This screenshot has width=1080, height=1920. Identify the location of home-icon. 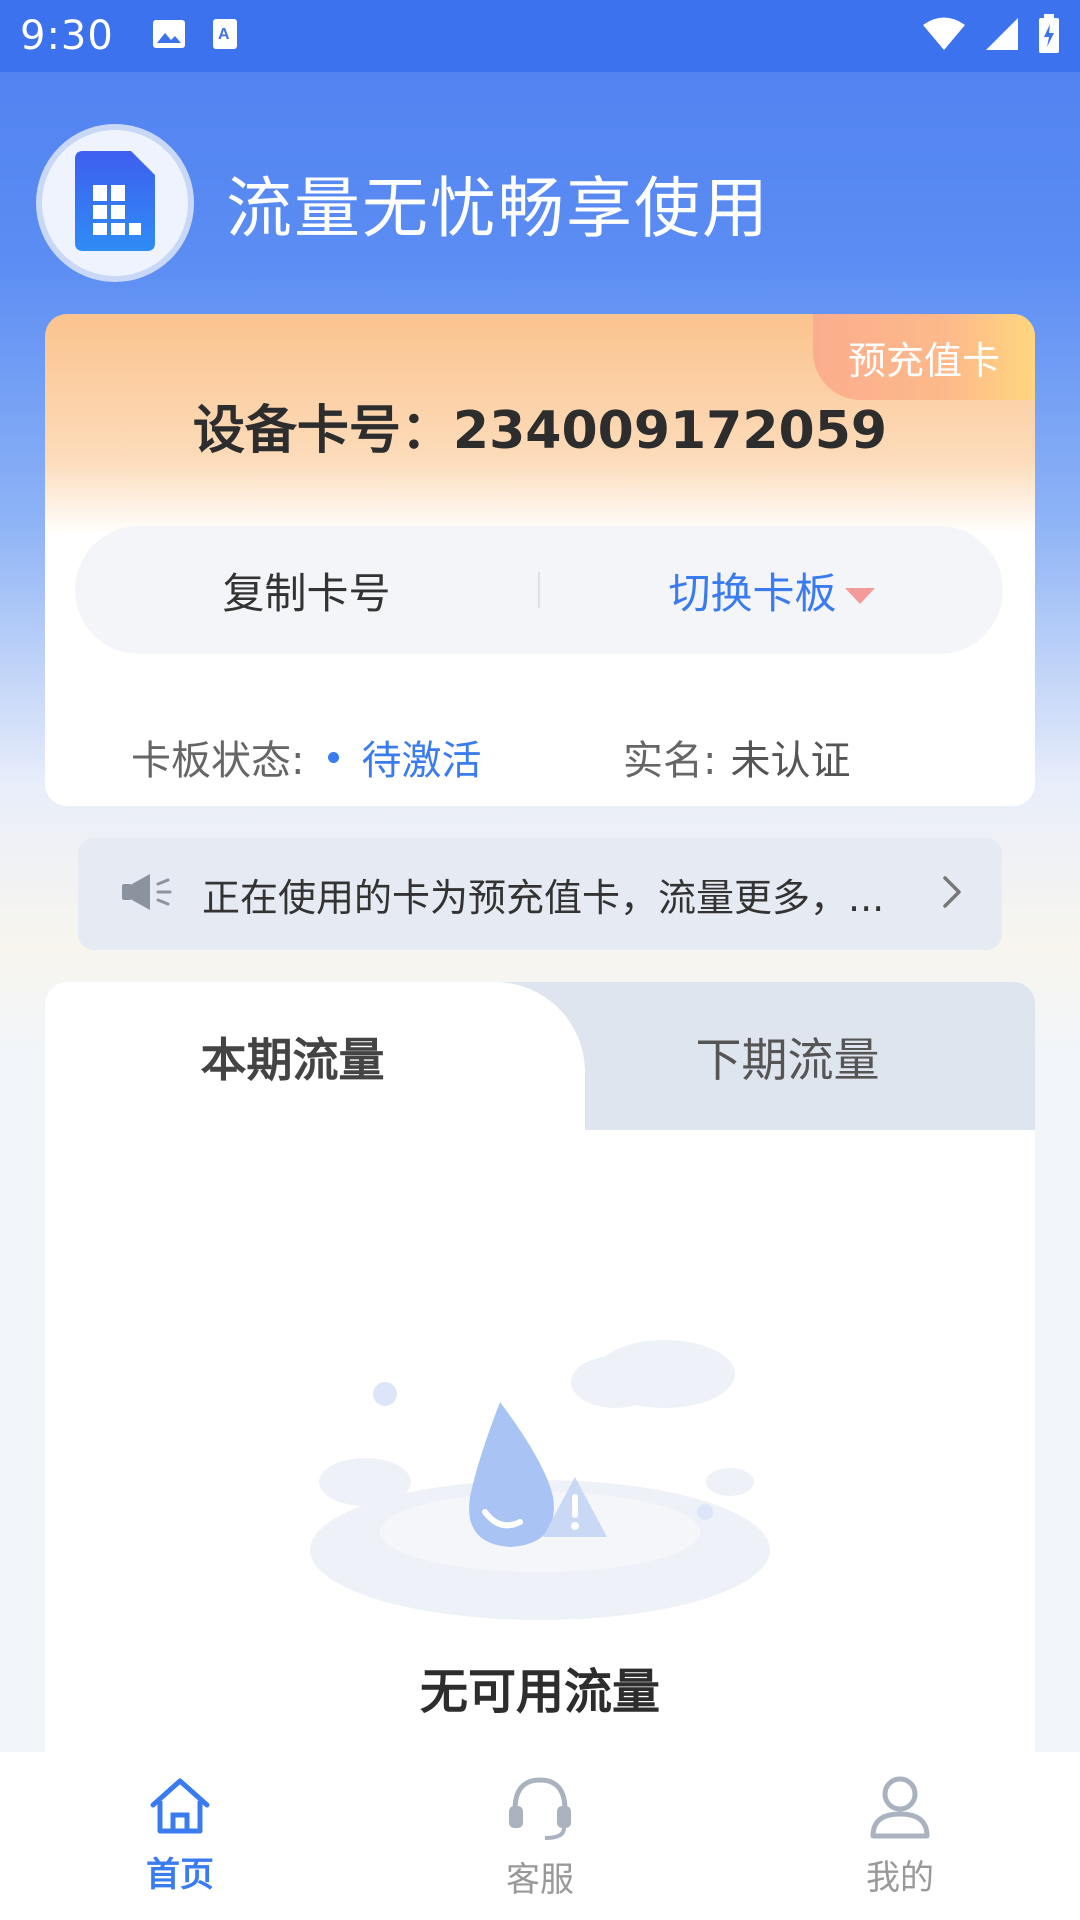
(180, 1809).